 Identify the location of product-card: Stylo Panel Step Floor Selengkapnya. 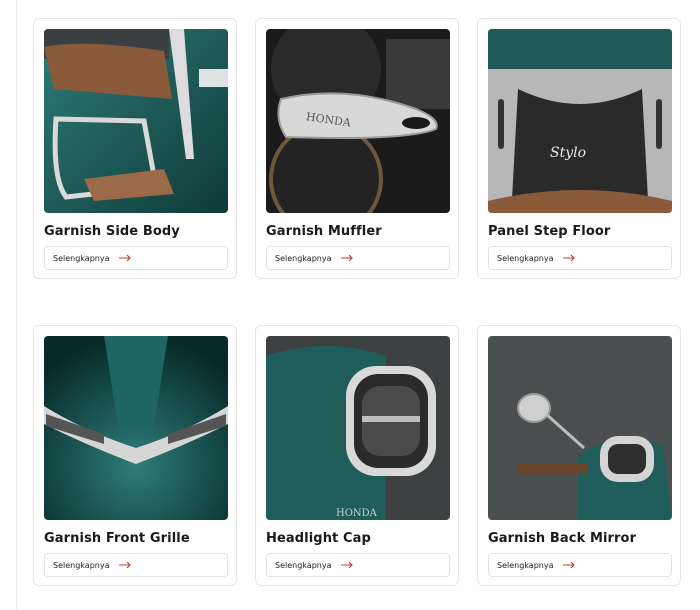
(579, 148).